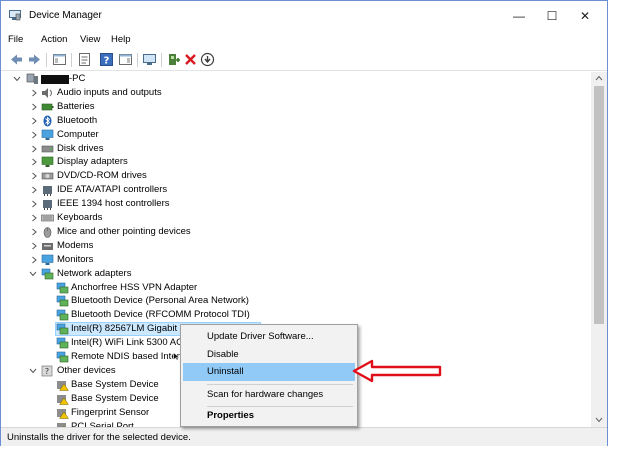 Image resolution: width=622 pixels, height=453 pixels. Describe the element at coordinates (102, 176) in the screenshot. I see `tree-category-label: DVD/CD-ROM drives` at that location.